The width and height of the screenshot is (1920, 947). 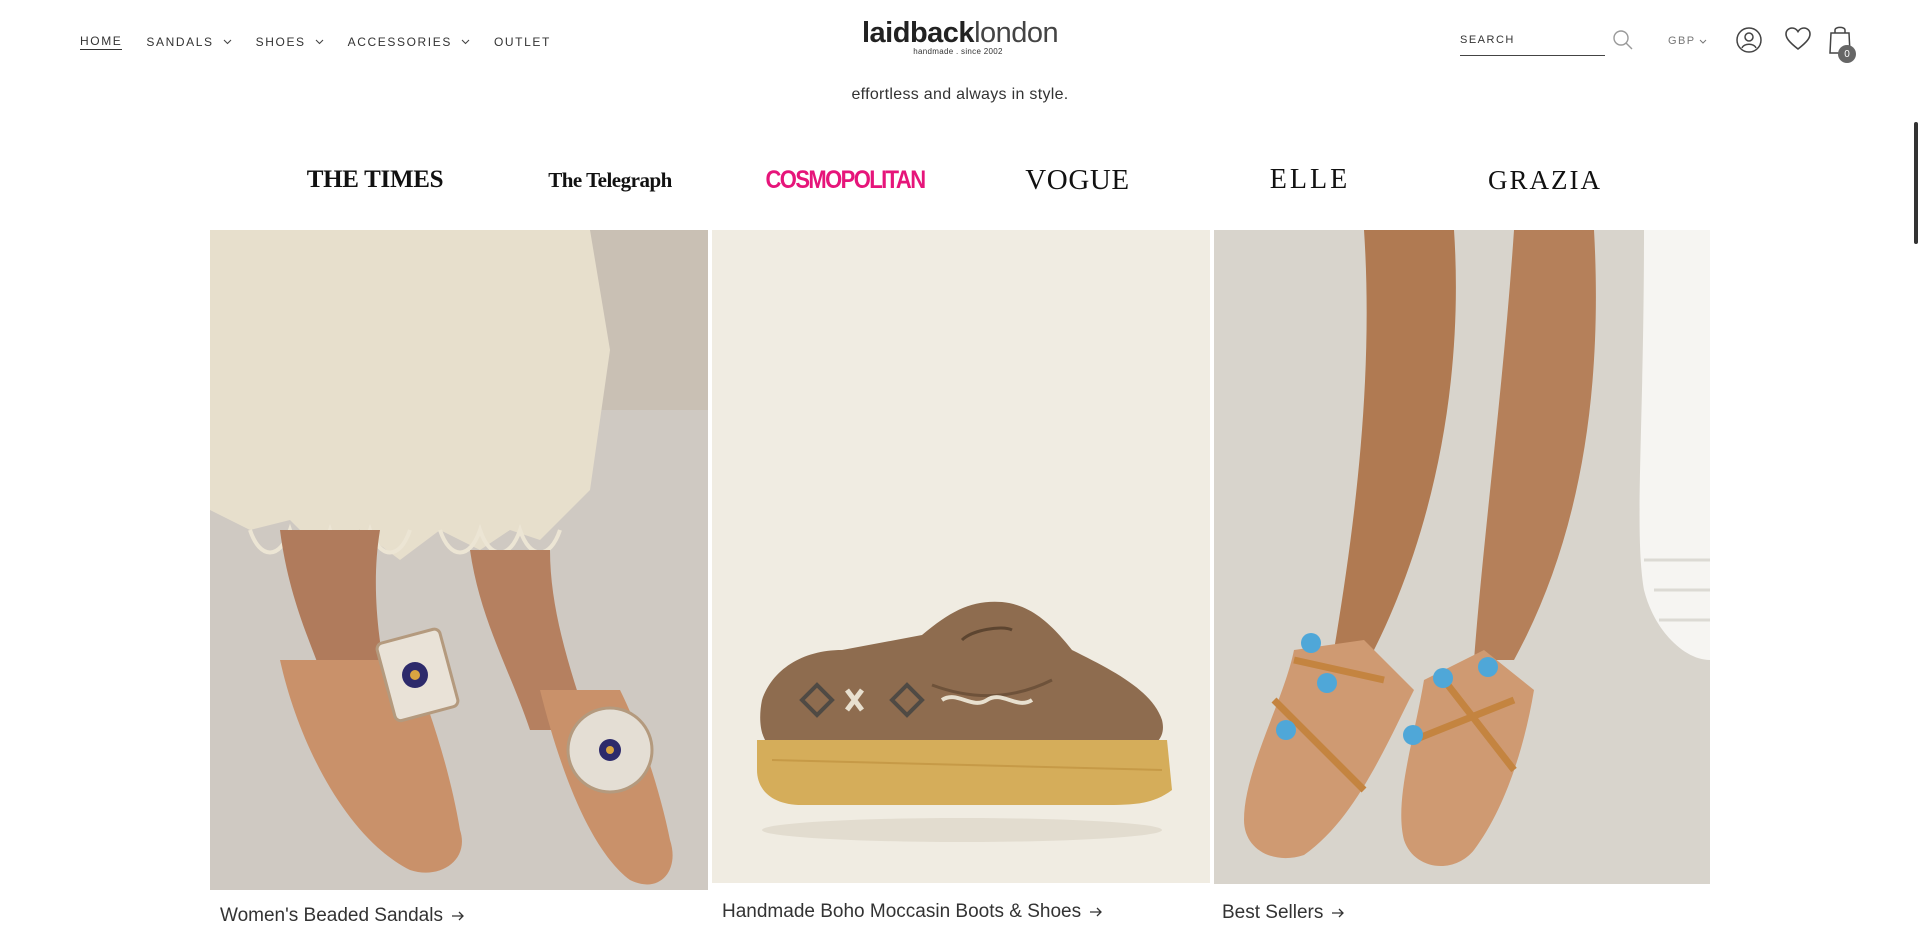 What do you see at coordinates (610, 179) in the screenshot?
I see `press-logo-telegraph: The Telegraph` at bounding box center [610, 179].